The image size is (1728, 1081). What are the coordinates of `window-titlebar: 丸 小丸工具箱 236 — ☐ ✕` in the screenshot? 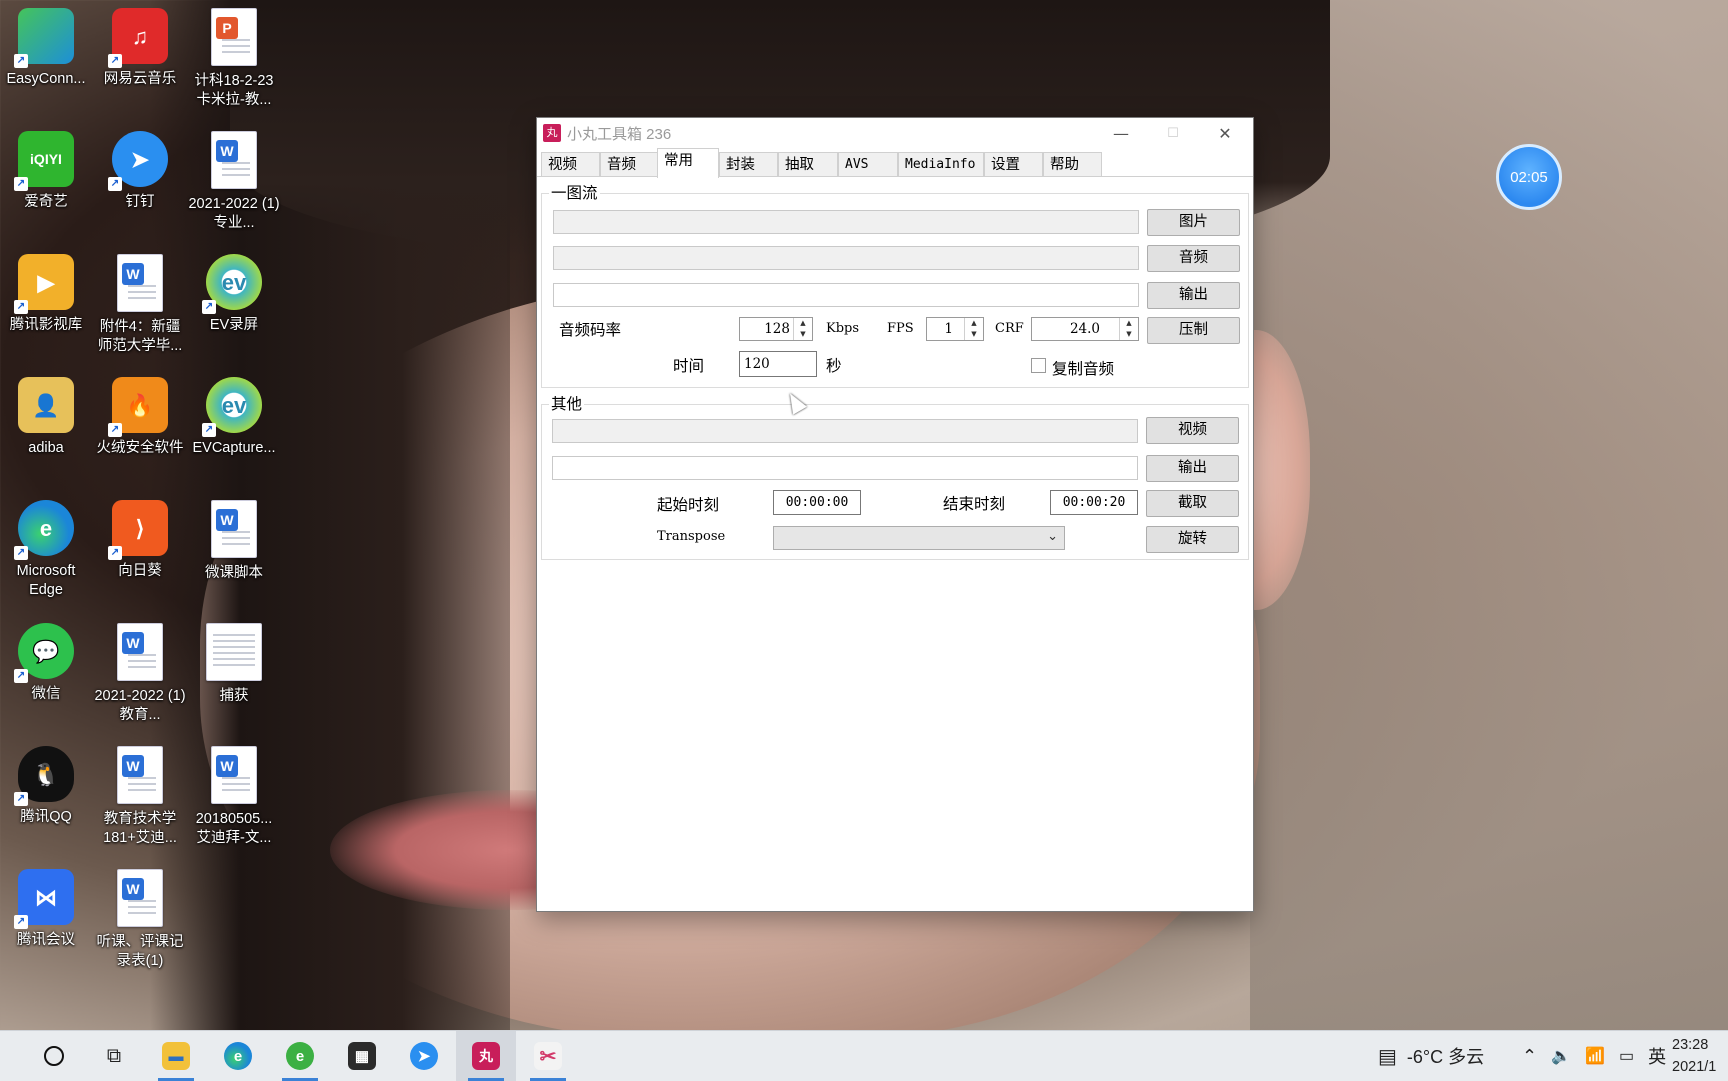 It's located at (895, 133).